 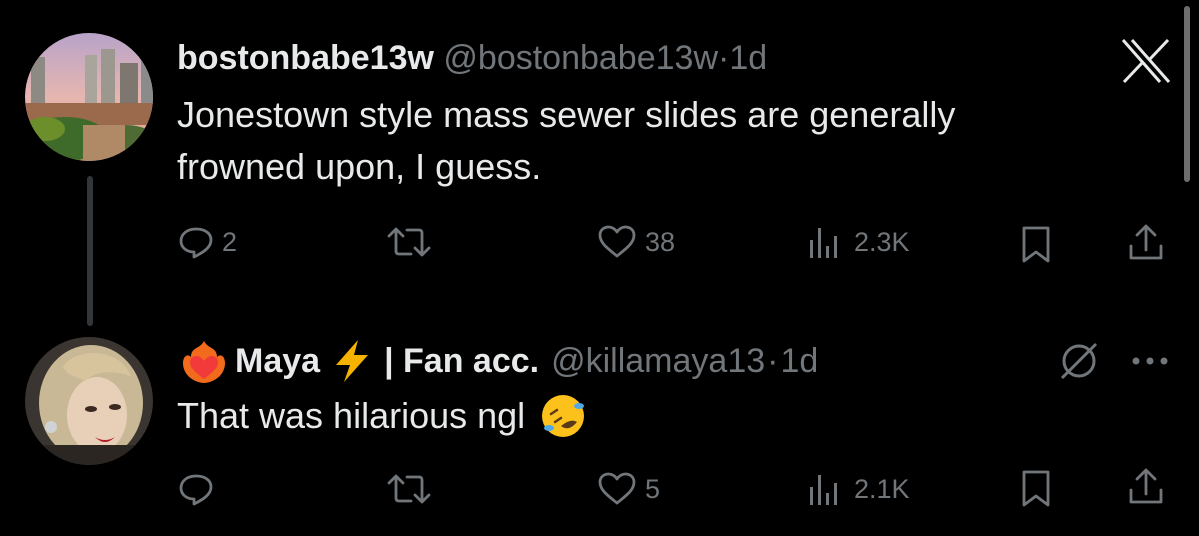 What do you see at coordinates (230, 241) in the screenshot?
I see `reply-count: 2` at bounding box center [230, 241].